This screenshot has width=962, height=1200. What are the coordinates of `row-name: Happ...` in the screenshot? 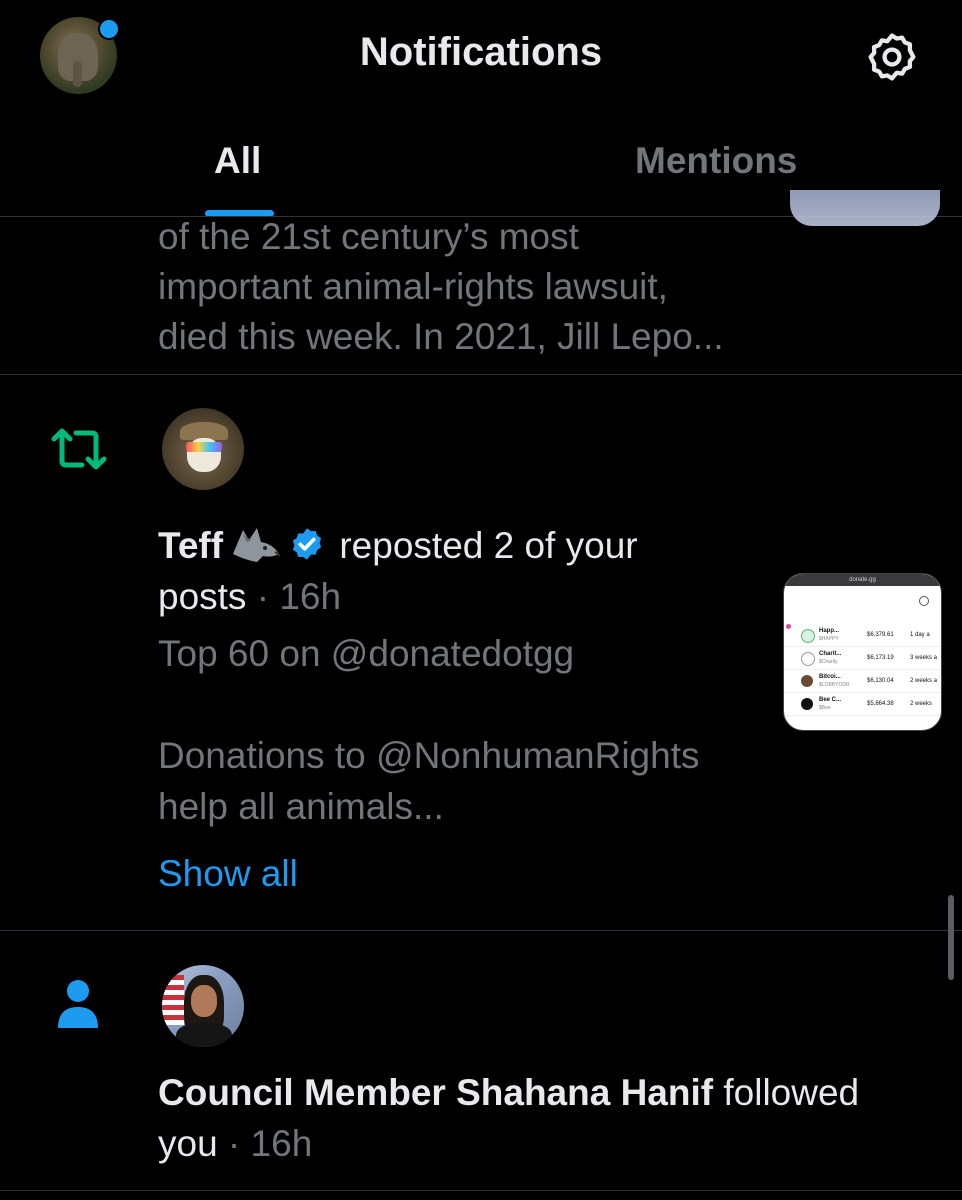 It's located at (829, 631).